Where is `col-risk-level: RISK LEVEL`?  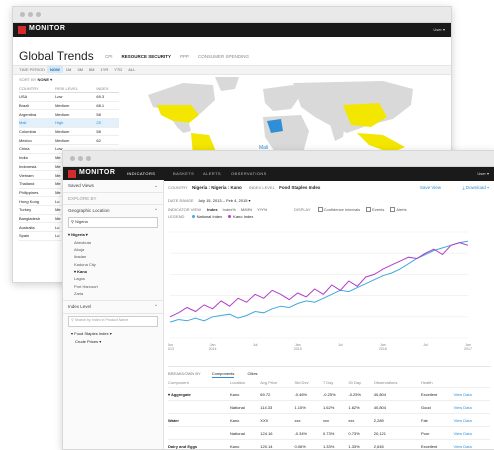
col-risk-level: RISK LEVEL is located at coordinates (74, 89).